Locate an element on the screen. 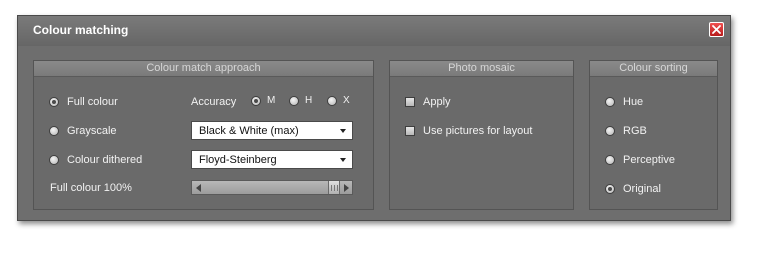 The width and height of the screenshot is (760, 254). dither-select: Floyd-Steinberg is located at coordinates (272, 159).